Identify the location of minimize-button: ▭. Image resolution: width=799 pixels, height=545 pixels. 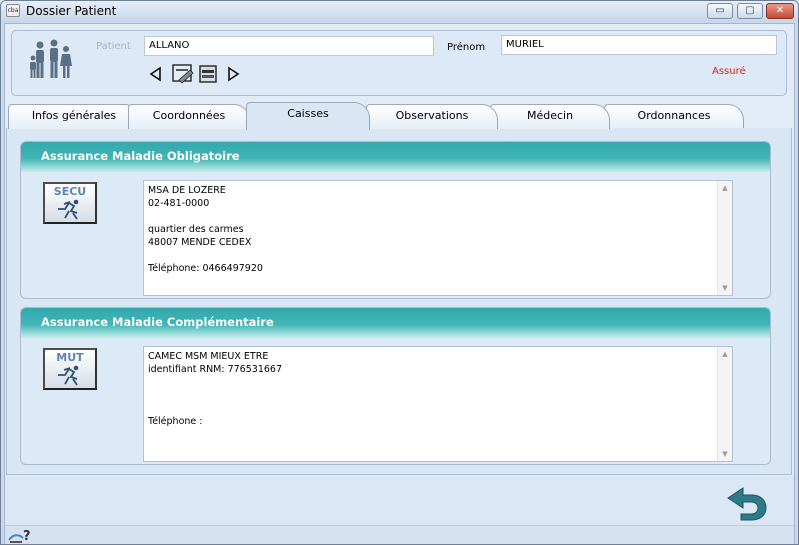
(720, 11).